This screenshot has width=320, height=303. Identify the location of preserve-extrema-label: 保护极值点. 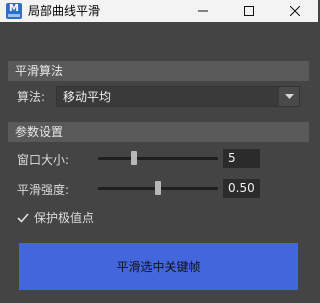
(64, 218).